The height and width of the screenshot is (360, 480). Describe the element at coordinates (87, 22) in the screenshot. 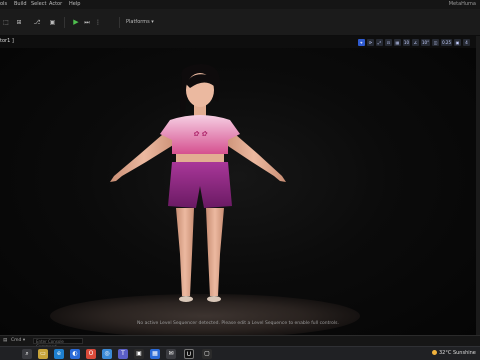

I see `skip-button: ⏭` at that location.